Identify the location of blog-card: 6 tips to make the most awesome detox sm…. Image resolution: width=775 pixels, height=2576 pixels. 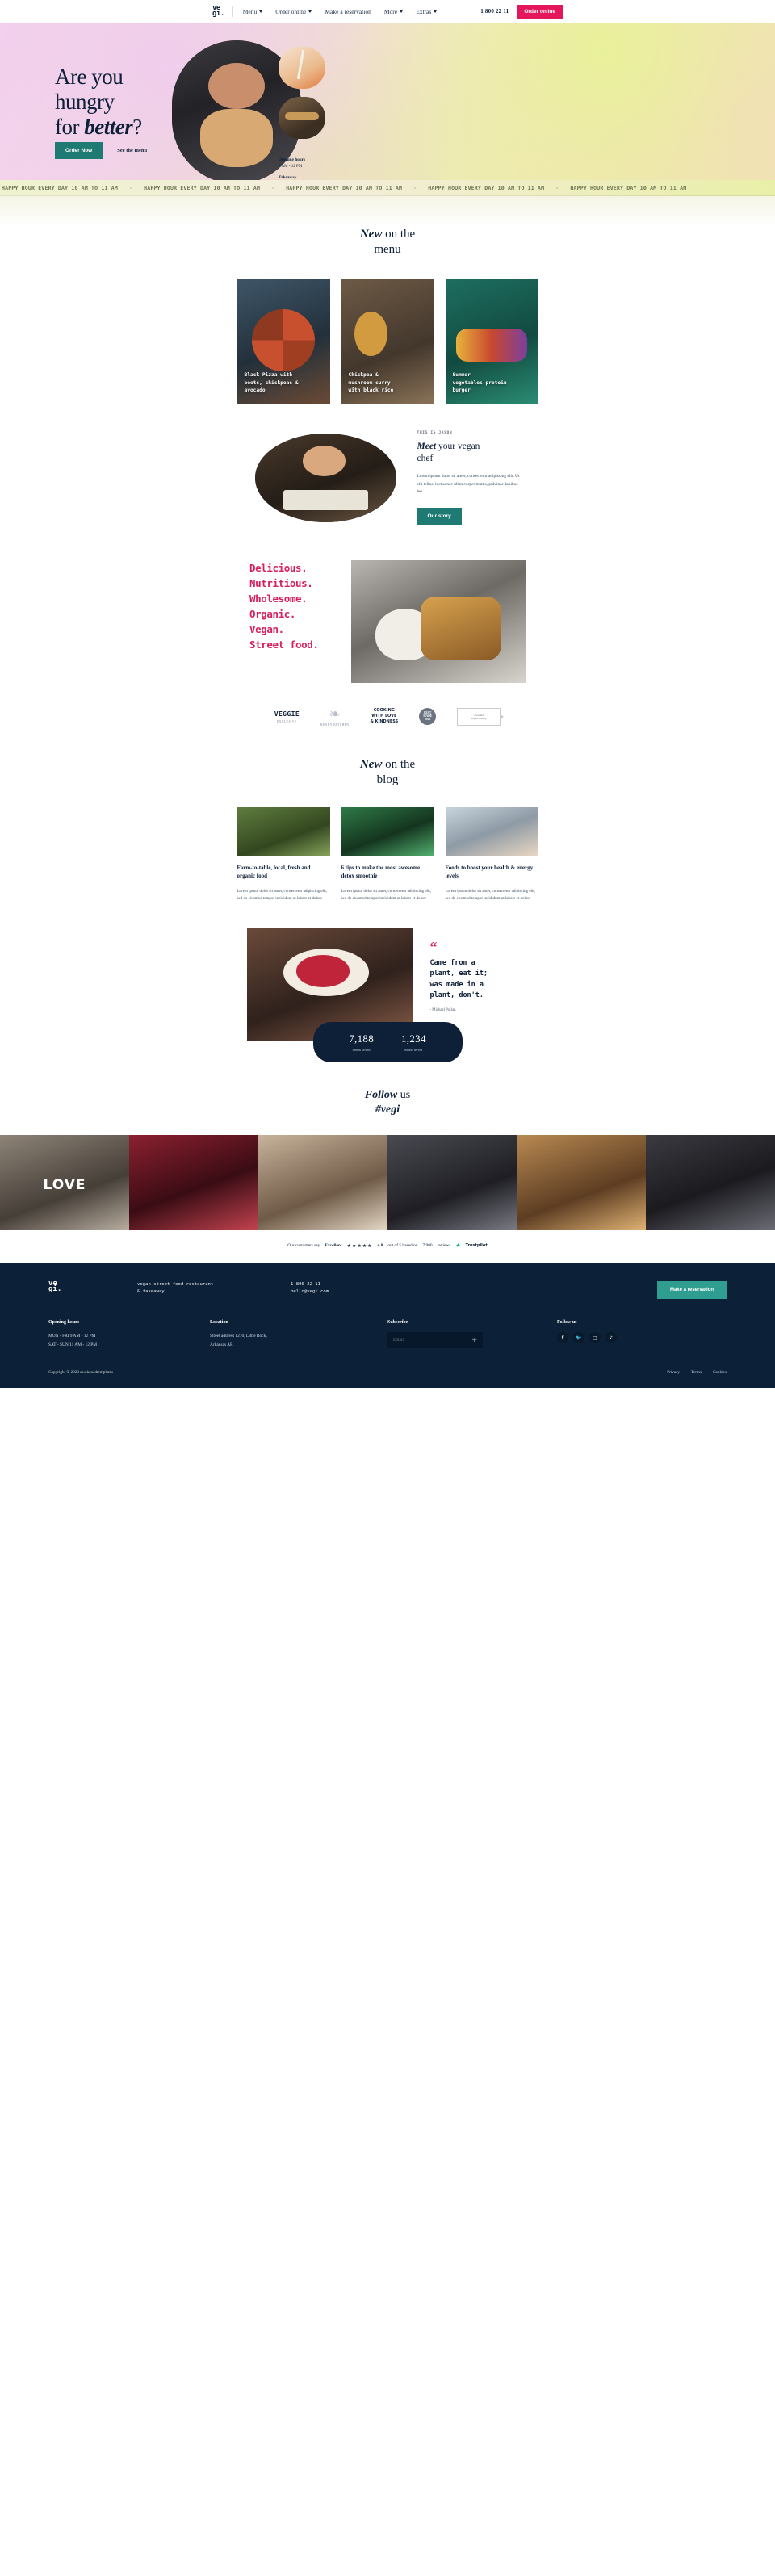
(387, 854).